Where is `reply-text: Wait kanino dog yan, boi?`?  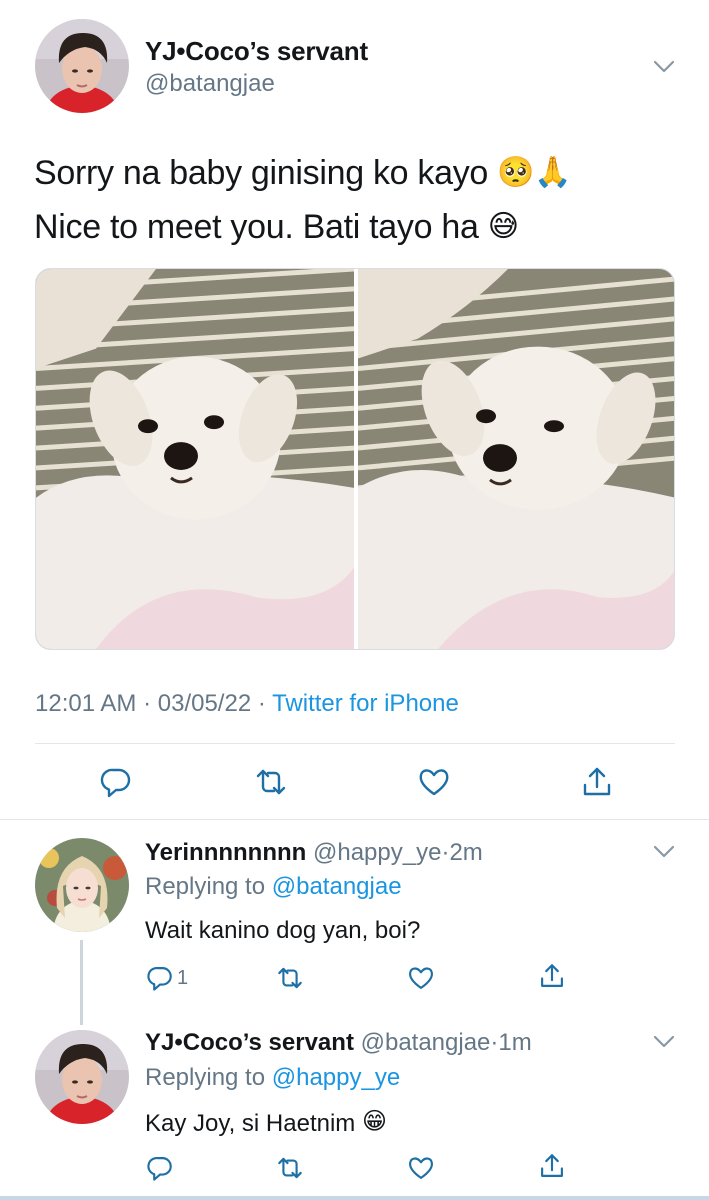
reply-text: Wait kanino dog yan, boi? is located at coordinates (282, 931).